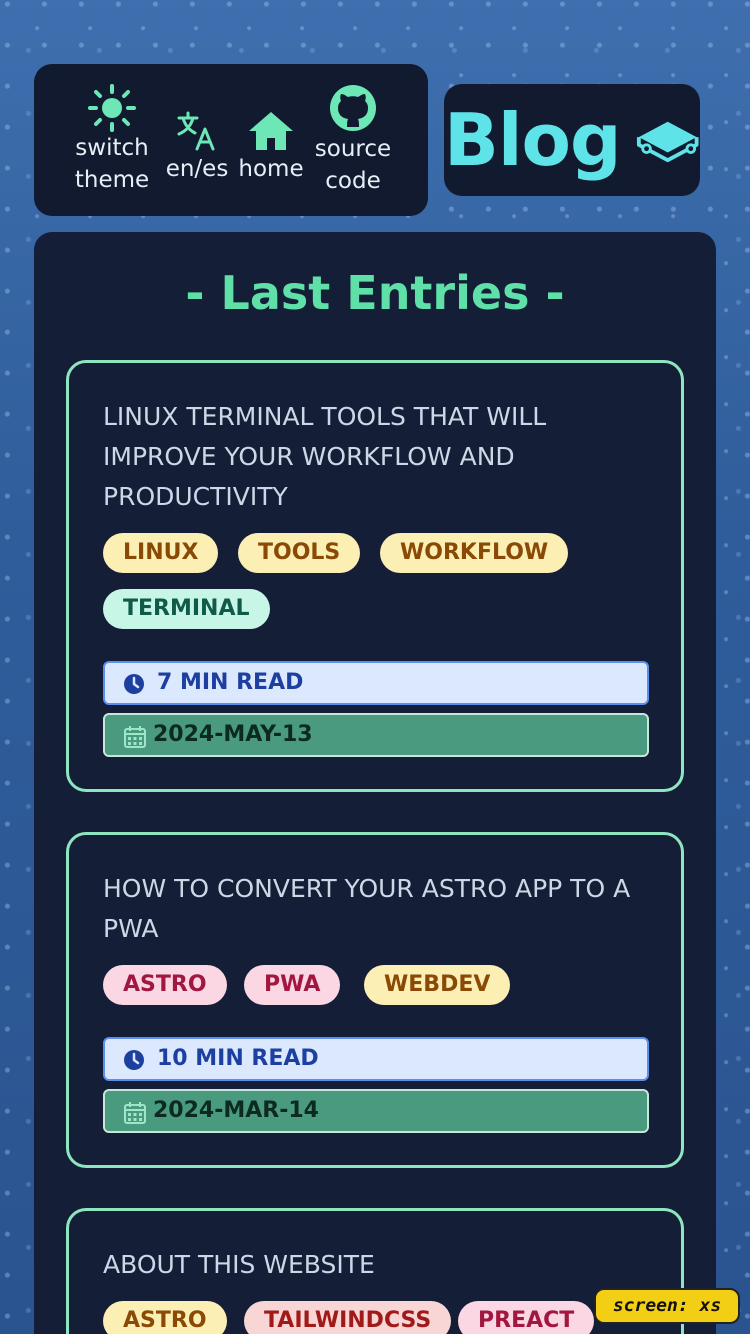 This screenshot has height=1334, width=750. Describe the element at coordinates (112, 108) in the screenshot. I see `sun-icon` at that location.